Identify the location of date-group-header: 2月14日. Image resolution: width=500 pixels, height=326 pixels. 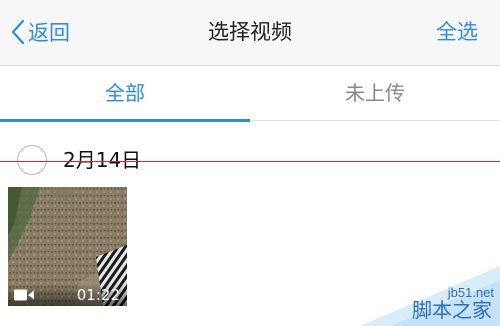
(250, 162).